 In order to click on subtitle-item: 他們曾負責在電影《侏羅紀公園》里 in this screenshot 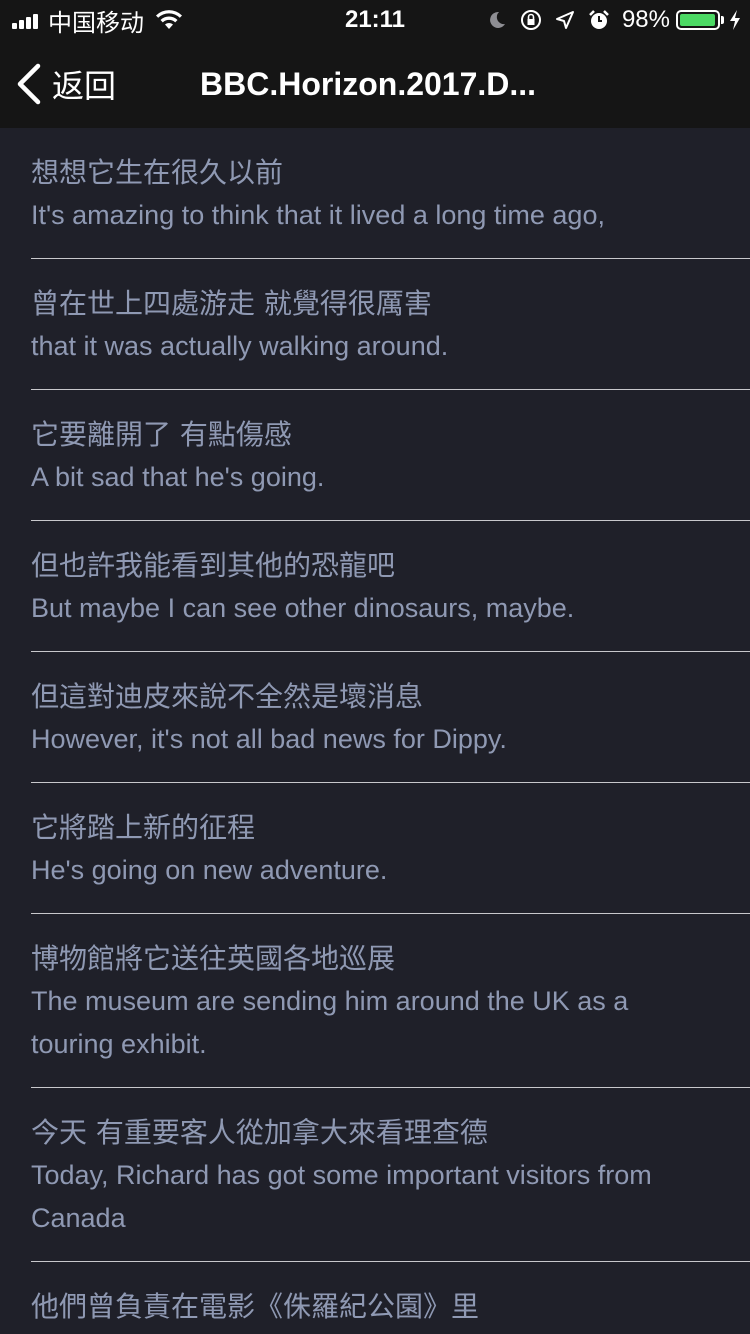, I will do `click(375, 1298)`.